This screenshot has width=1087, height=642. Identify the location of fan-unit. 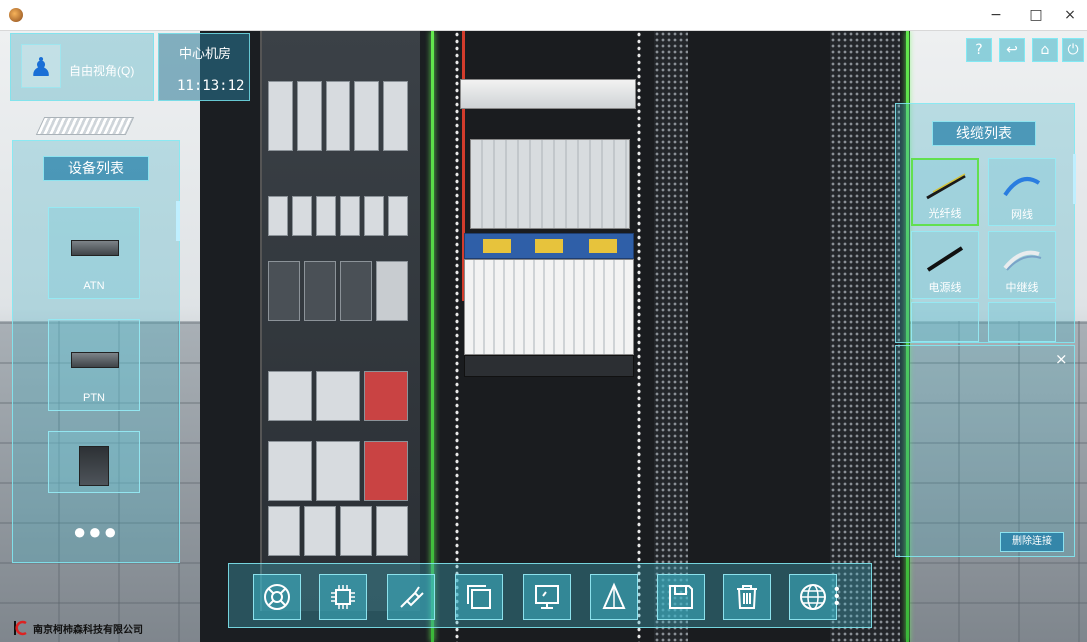
(550, 184).